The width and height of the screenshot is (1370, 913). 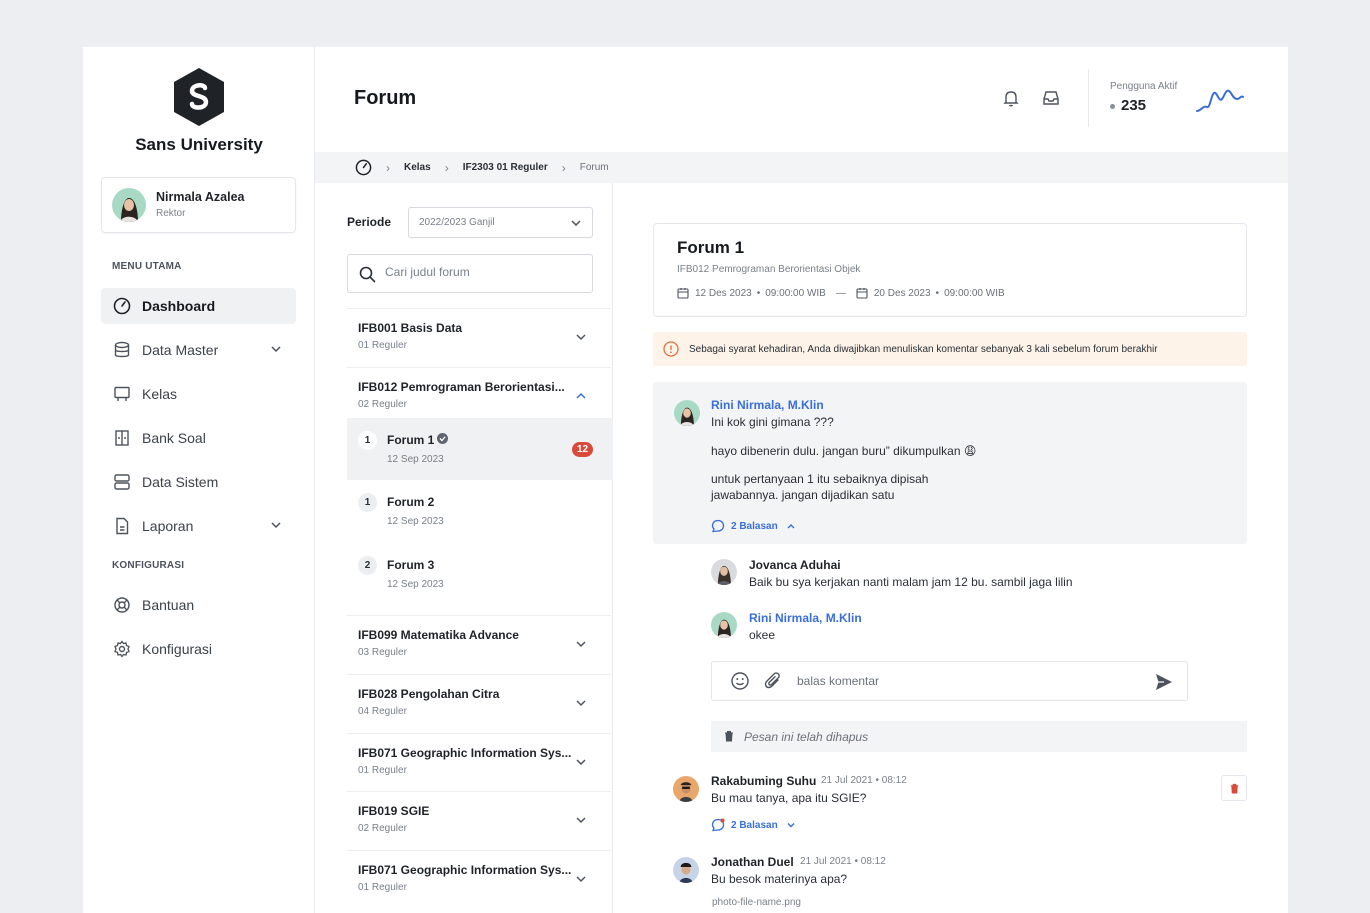 What do you see at coordinates (582, 449) in the screenshot?
I see `unread-badge: 12` at bounding box center [582, 449].